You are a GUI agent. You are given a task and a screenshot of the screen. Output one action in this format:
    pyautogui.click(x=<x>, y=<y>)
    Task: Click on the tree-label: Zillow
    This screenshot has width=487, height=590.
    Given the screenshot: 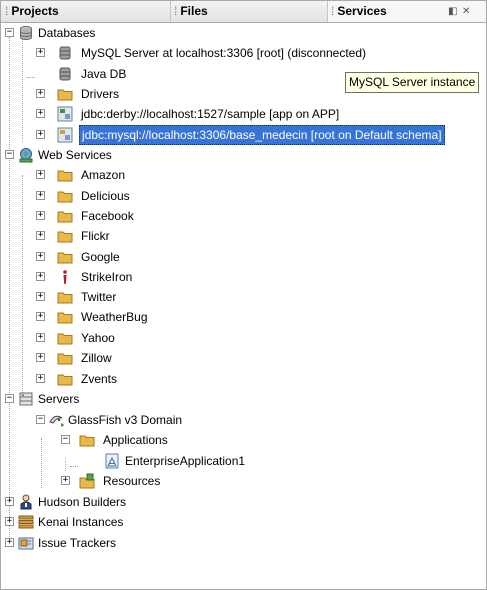 What is the action you would take?
    pyautogui.click(x=96, y=358)
    